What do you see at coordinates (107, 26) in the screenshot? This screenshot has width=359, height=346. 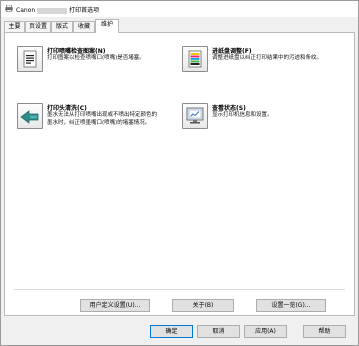 I see `tab-maintenance: 维护` at bounding box center [107, 26].